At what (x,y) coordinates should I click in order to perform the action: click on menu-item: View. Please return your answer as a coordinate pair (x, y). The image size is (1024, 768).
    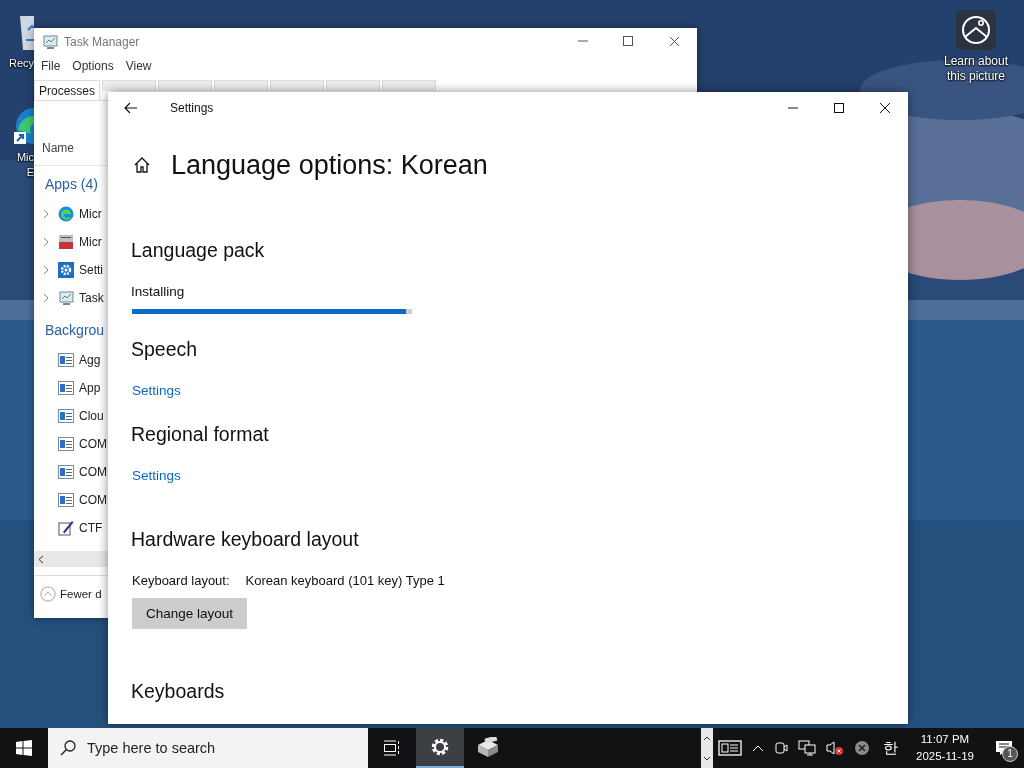
    Looking at the image, I should click on (138, 66).